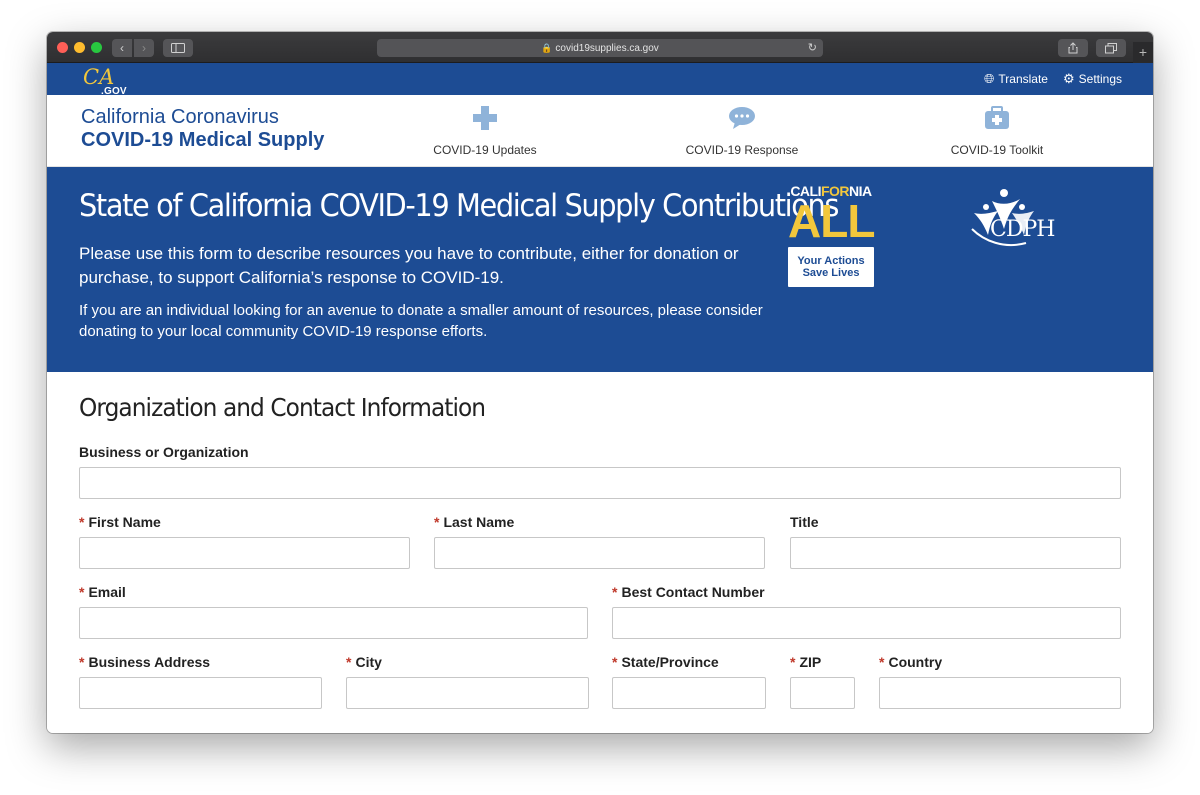  I want to click on new-tab-button: +, so click(1143, 52).